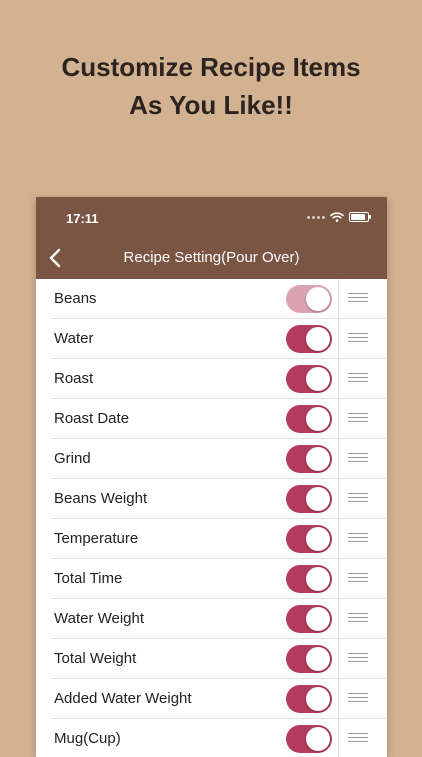 This screenshot has height=757, width=422. Describe the element at coordinates (219, 539) in the screenshot. I see `list-item: Temperature` at that location.